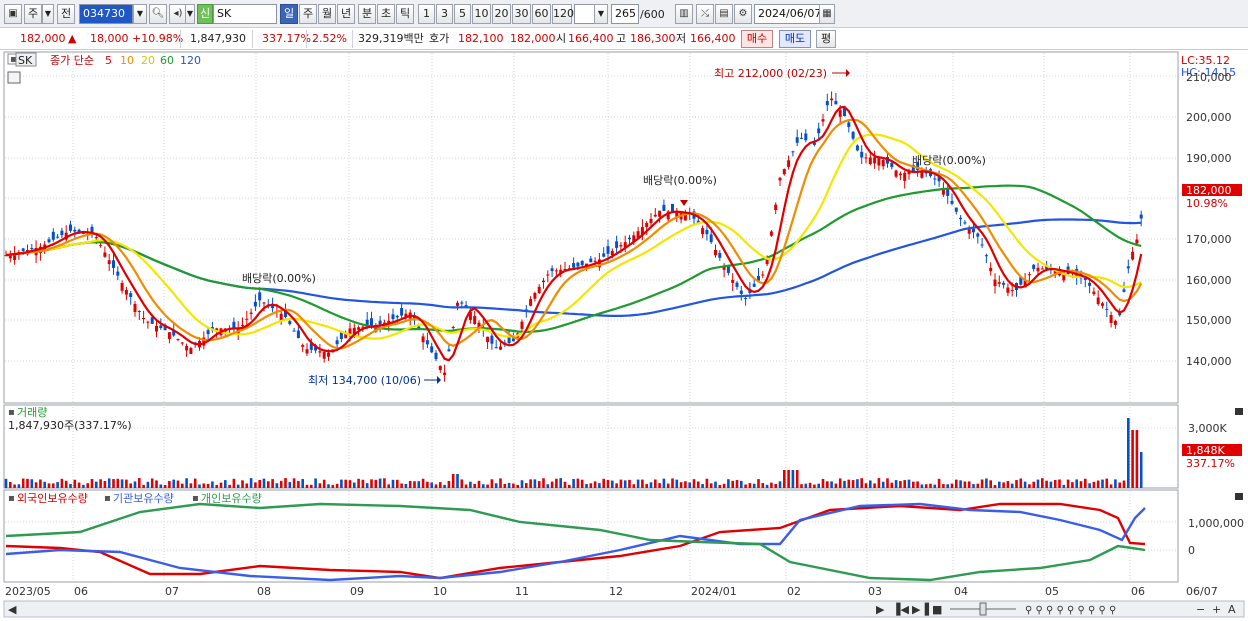 The width and height of the screenshot is (1248, 621). I want to click on period-month-button: 월, so click(327, 14).